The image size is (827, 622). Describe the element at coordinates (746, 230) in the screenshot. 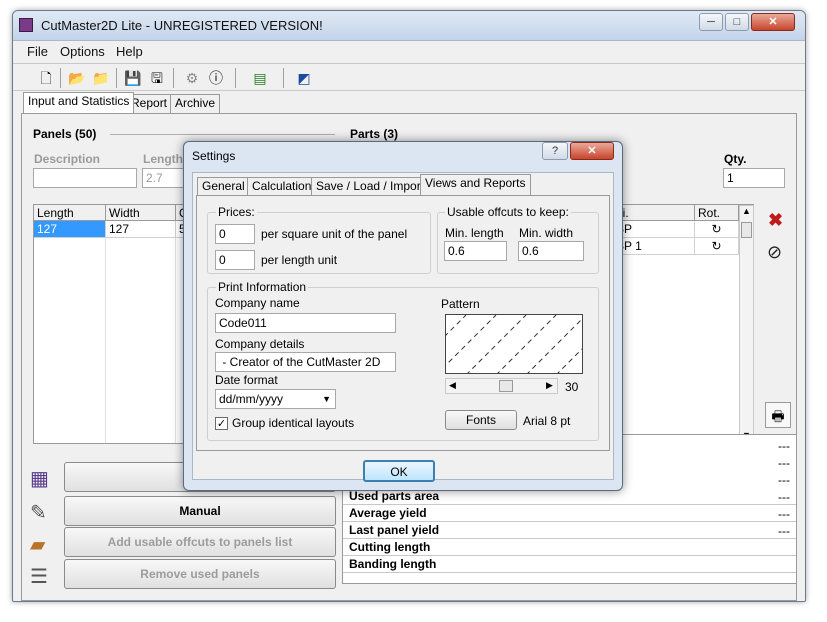

I see `scroll-thumb` at that location.